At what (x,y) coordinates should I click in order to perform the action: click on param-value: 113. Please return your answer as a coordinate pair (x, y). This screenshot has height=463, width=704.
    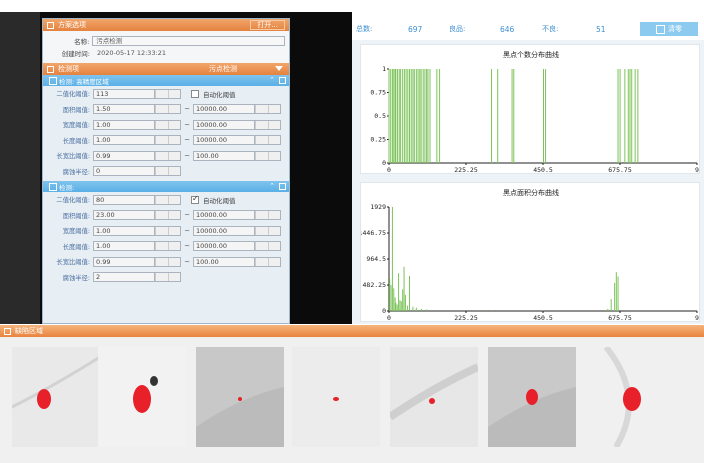
    Looking at the image, I should click on (124, 93).